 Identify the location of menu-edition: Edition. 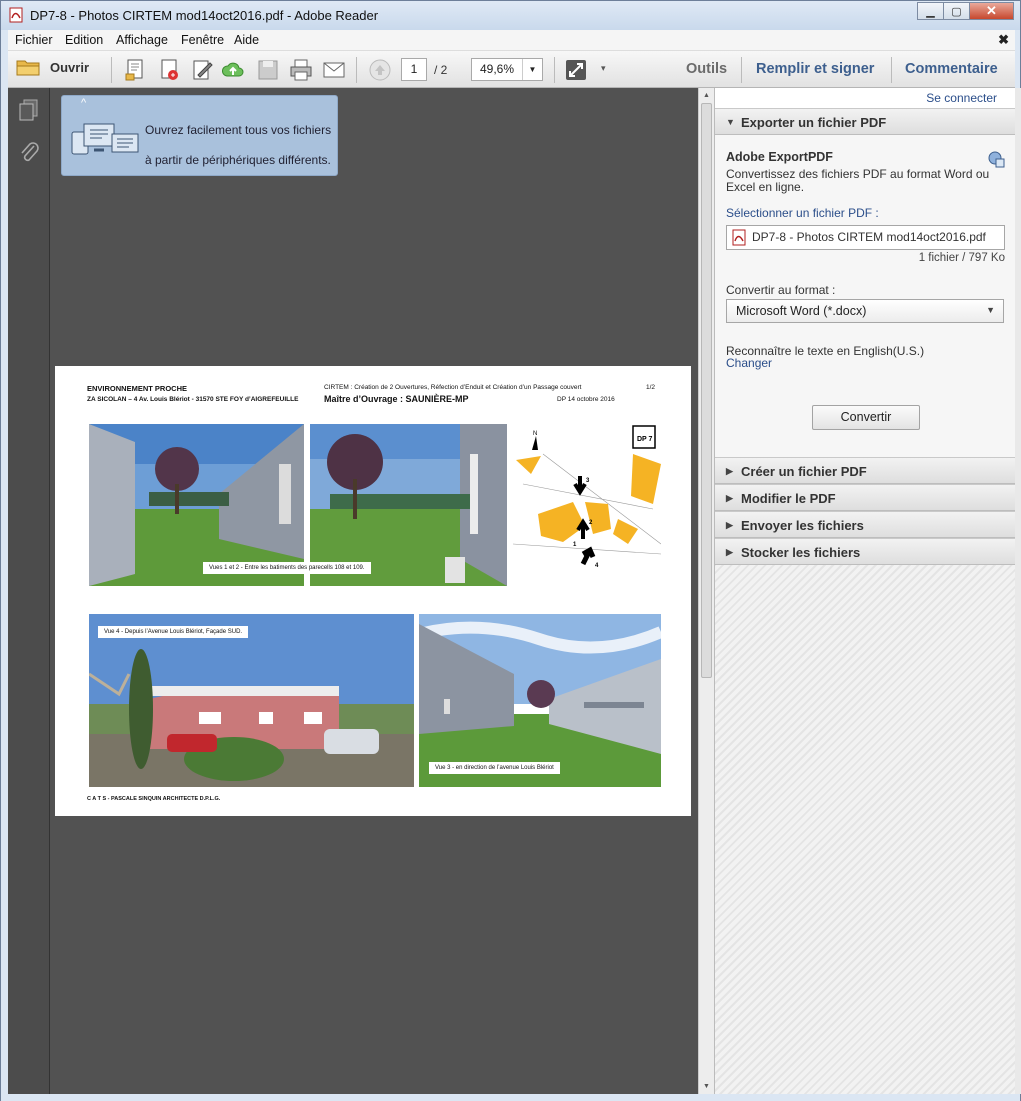
(84, 40).